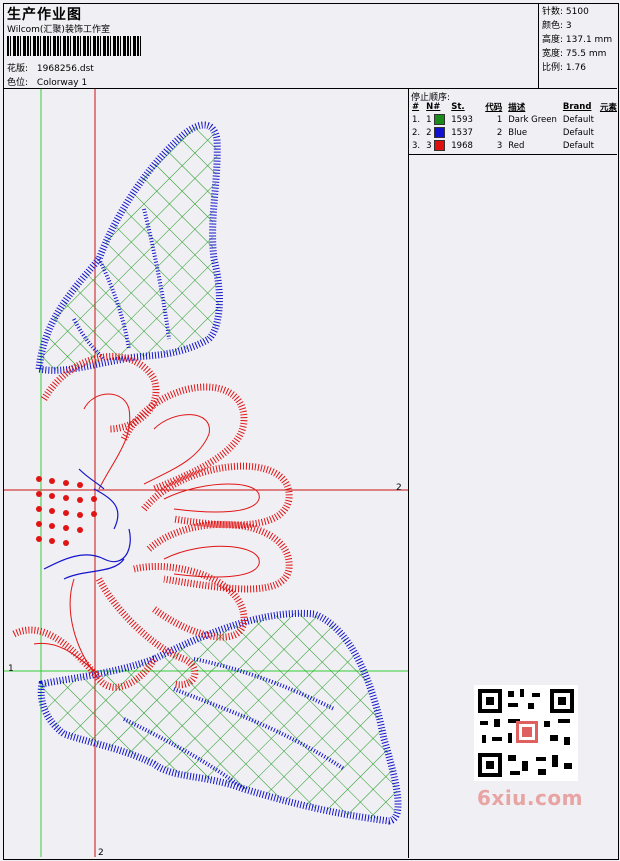 The width and height of the screenshot is (620, 861). Describe the element at coordinates (58, 30) in the screenshot. I see `company-name: Wilcom(汇聚)装饰工作室` at that location.